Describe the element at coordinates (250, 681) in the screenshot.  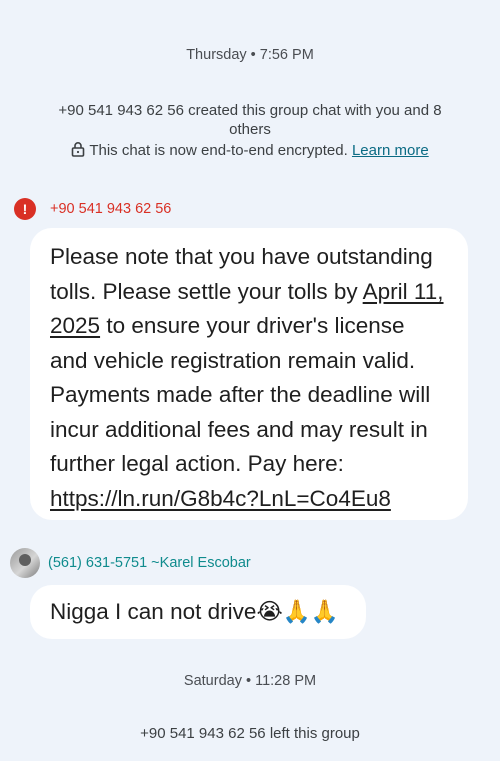
I see `timestamp-saturday: Saturday • 11:28 PM` at that location.